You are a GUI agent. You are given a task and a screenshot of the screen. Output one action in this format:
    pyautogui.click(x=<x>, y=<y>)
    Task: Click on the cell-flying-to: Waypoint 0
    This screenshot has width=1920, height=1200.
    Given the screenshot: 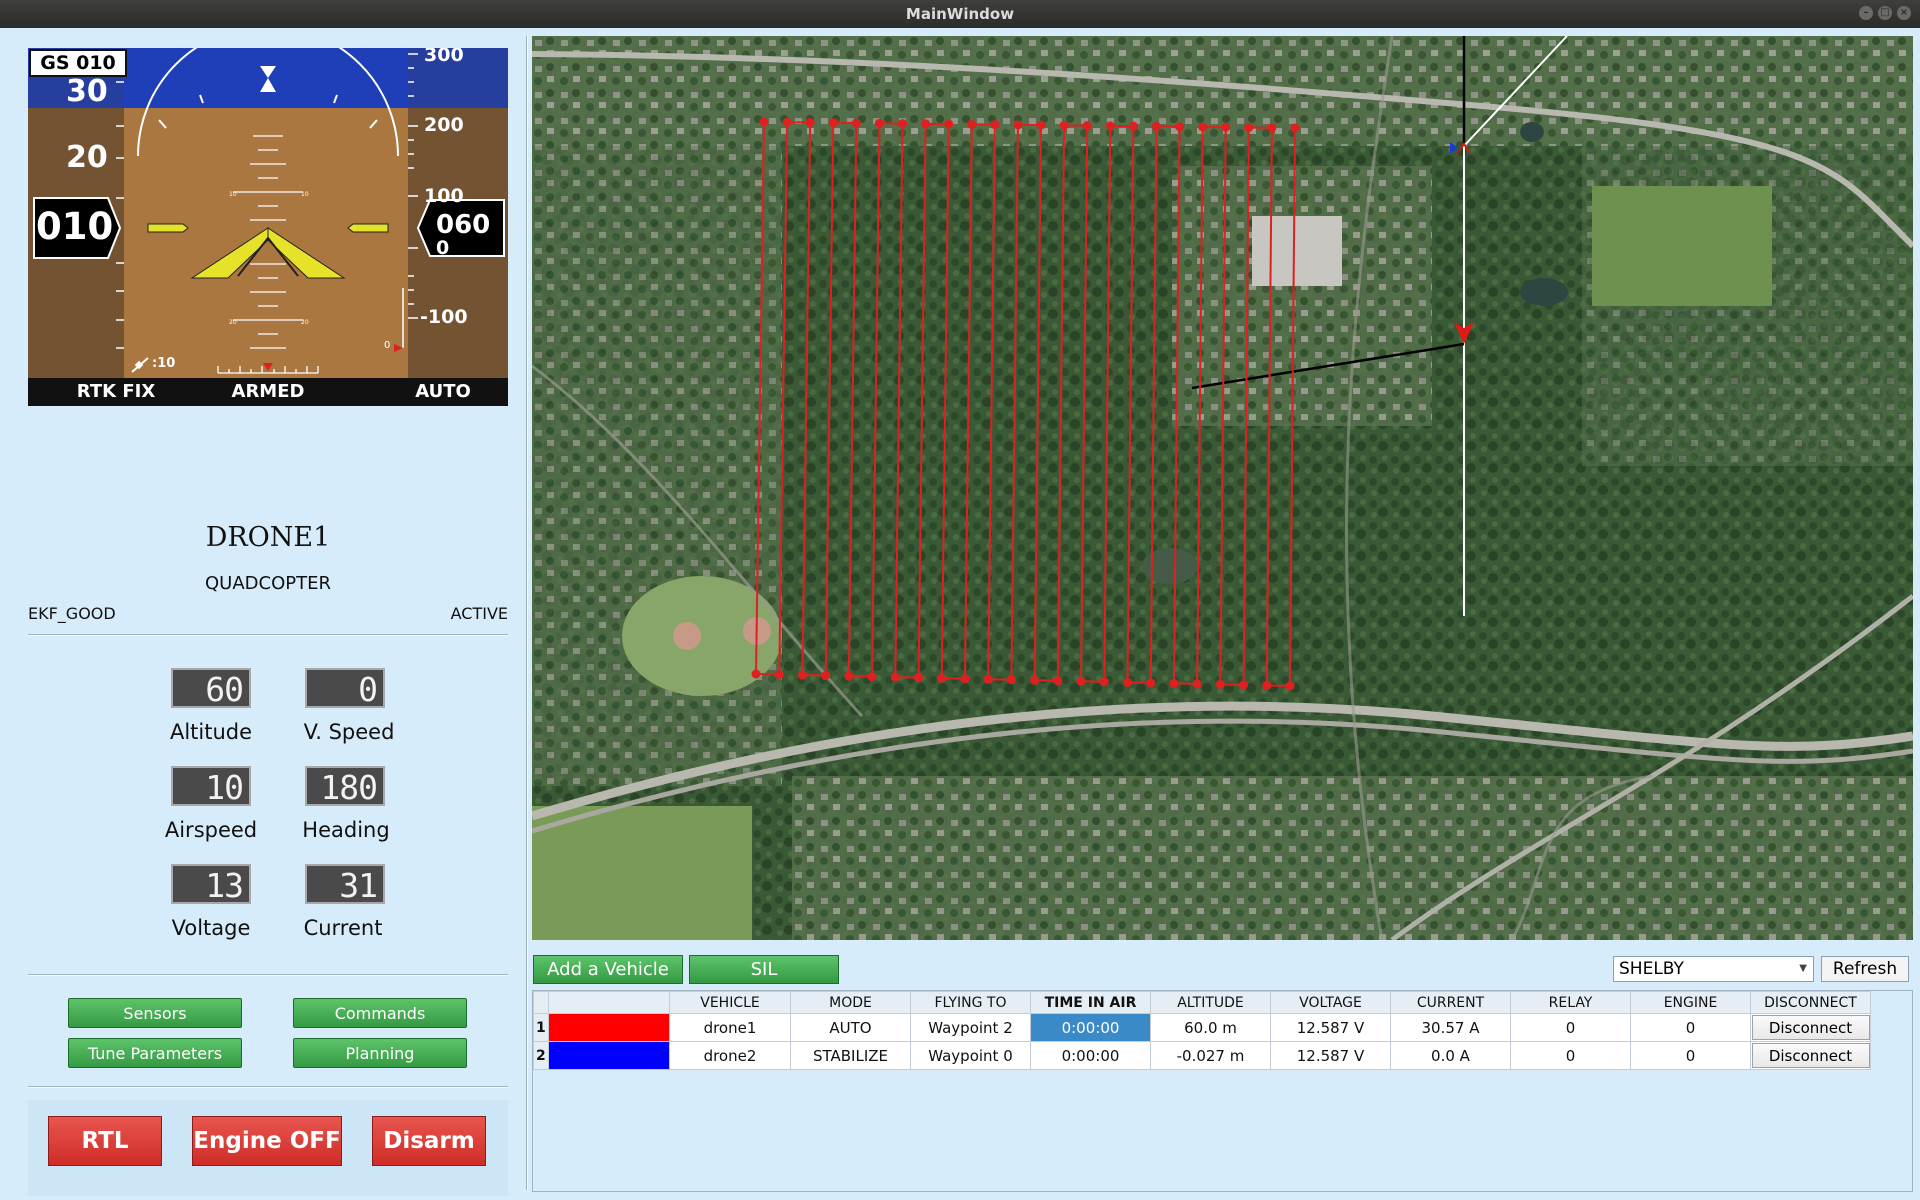 What is the action you would take?
    pyautogui.click(x=970, y=1055)
    